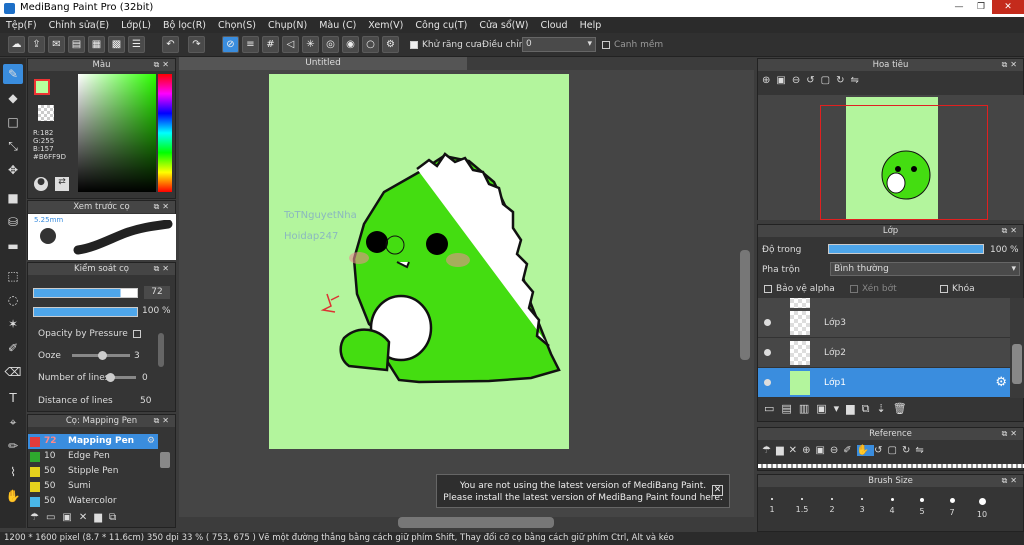 The image size is (1024, 545). Describe the element at coordinates (196, 44) in the screenshot. I see `redo-icon: ↷` at that location.